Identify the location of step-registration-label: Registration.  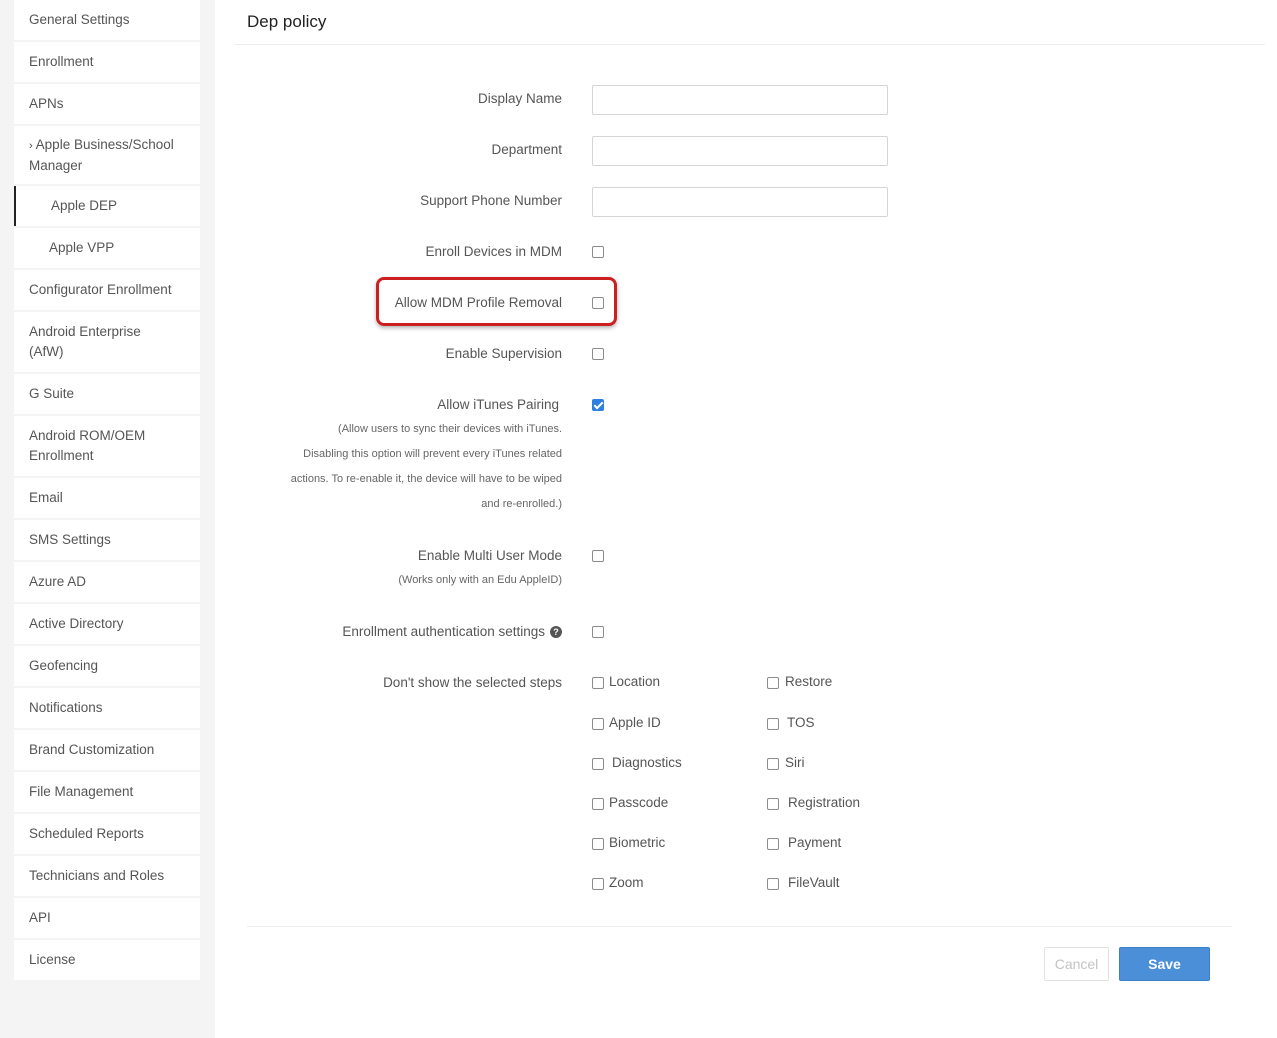
(824, 802).